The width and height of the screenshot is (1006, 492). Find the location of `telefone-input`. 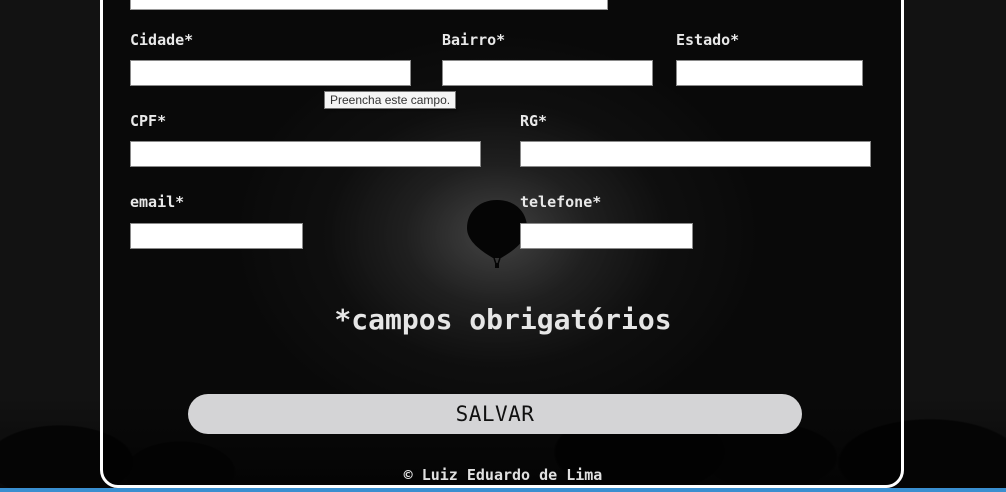

telefone-input is located at coordinates (606, 236).